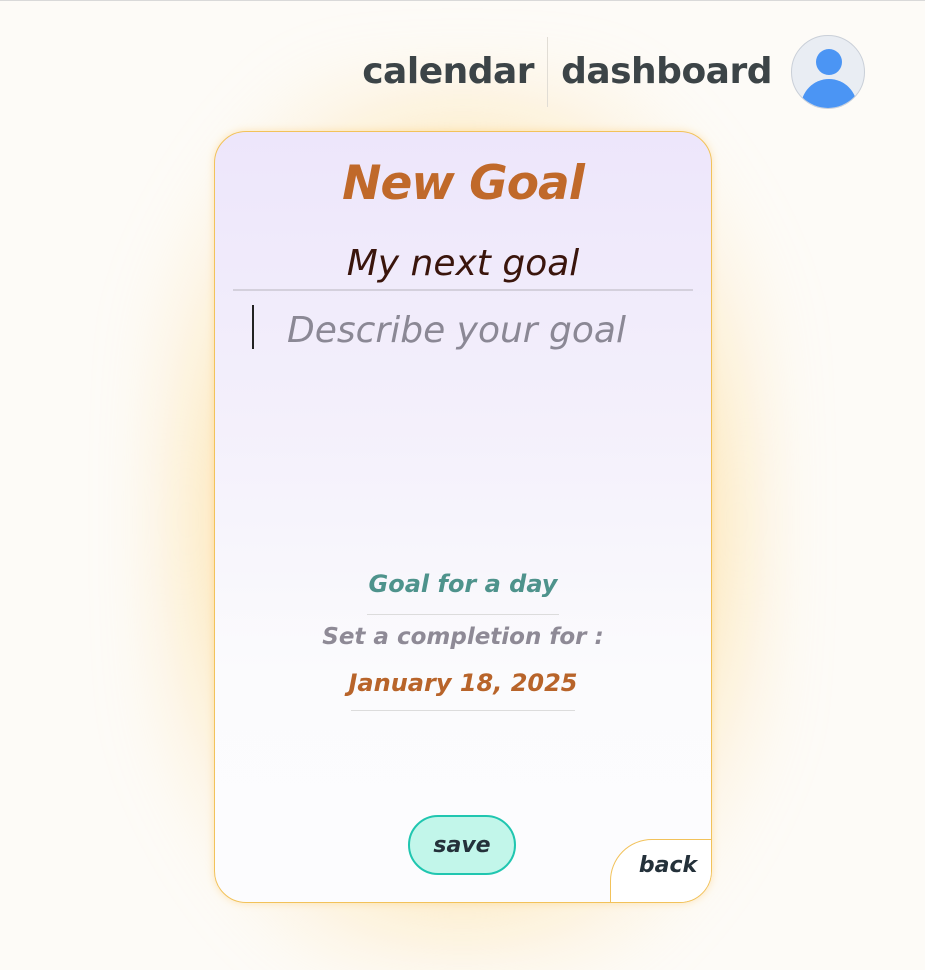 Image resolution: width=925 pixels, height=970 pixels. I want to click on completion-date-underline, so click(463, 710).